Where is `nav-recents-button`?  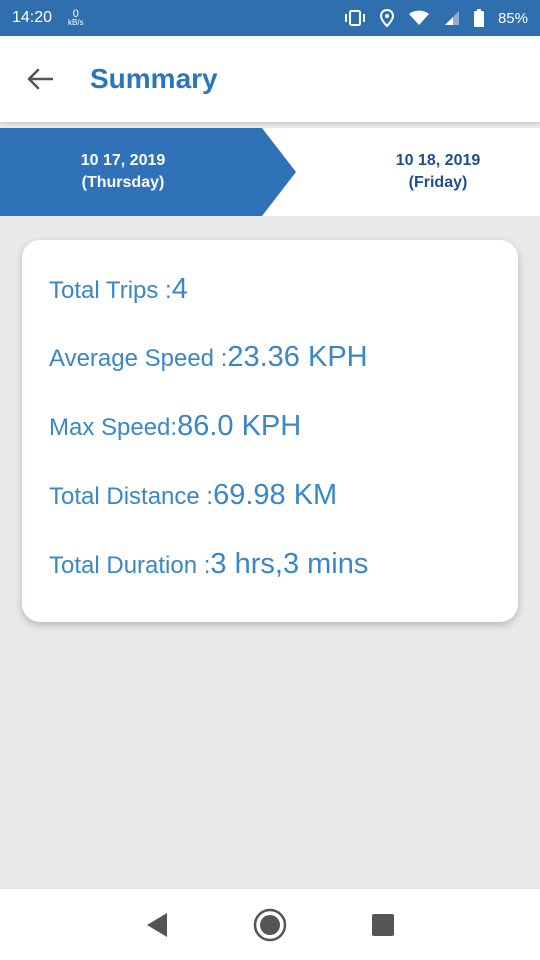
nav-recents-button is located at coordinates (383, 925).